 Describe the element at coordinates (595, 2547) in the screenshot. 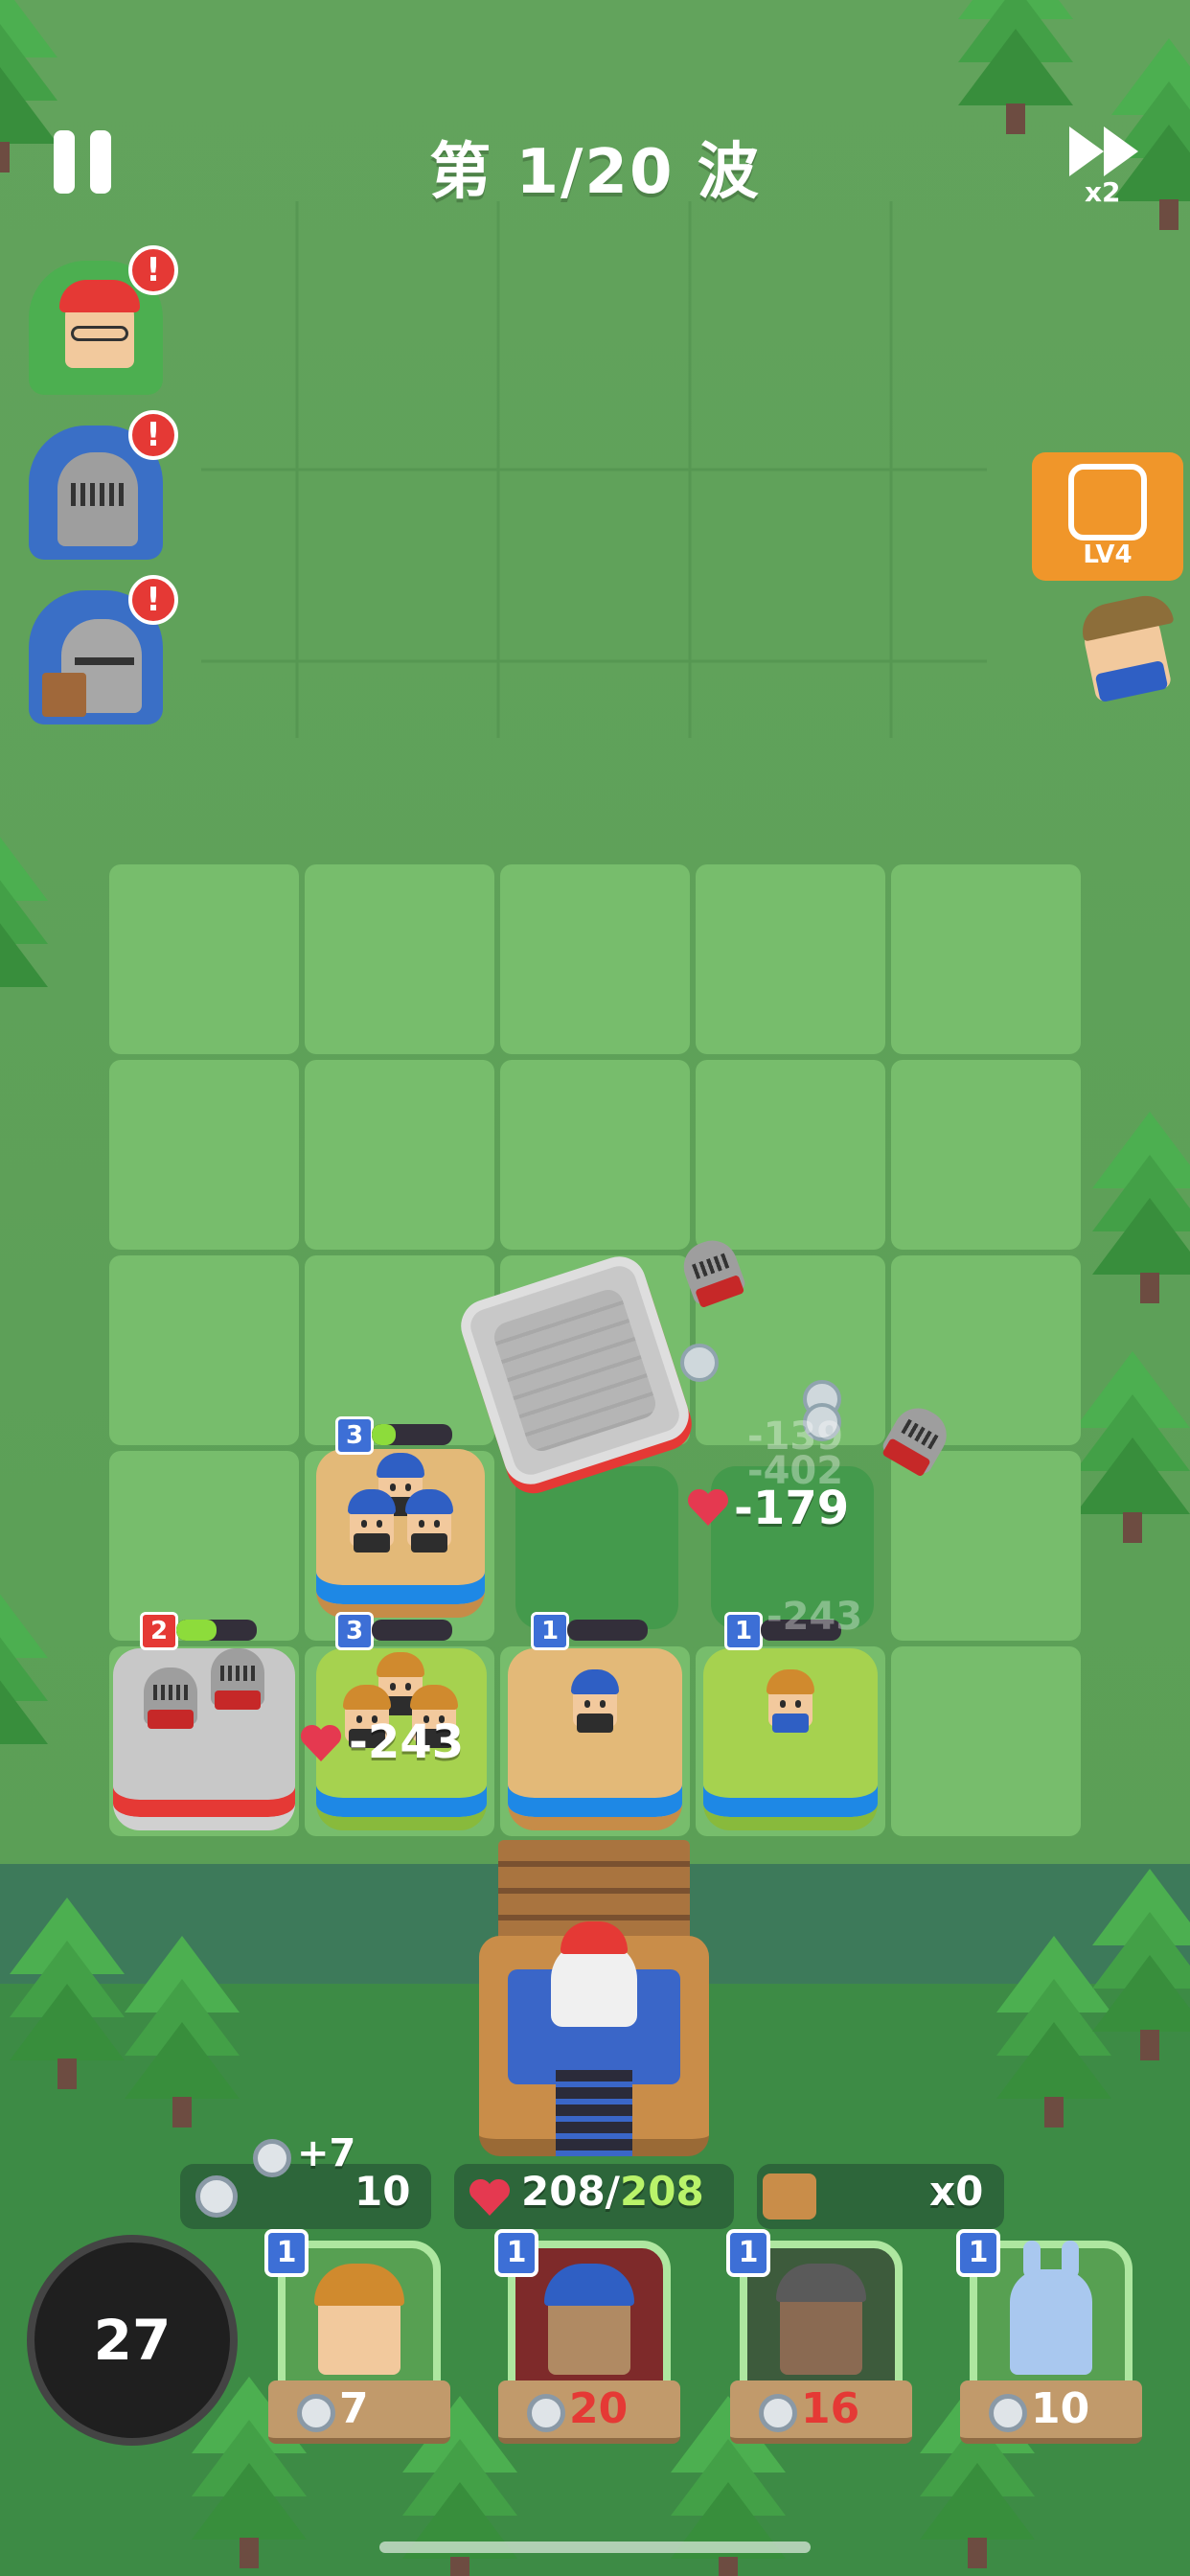

I see `home-indicator` at that location.